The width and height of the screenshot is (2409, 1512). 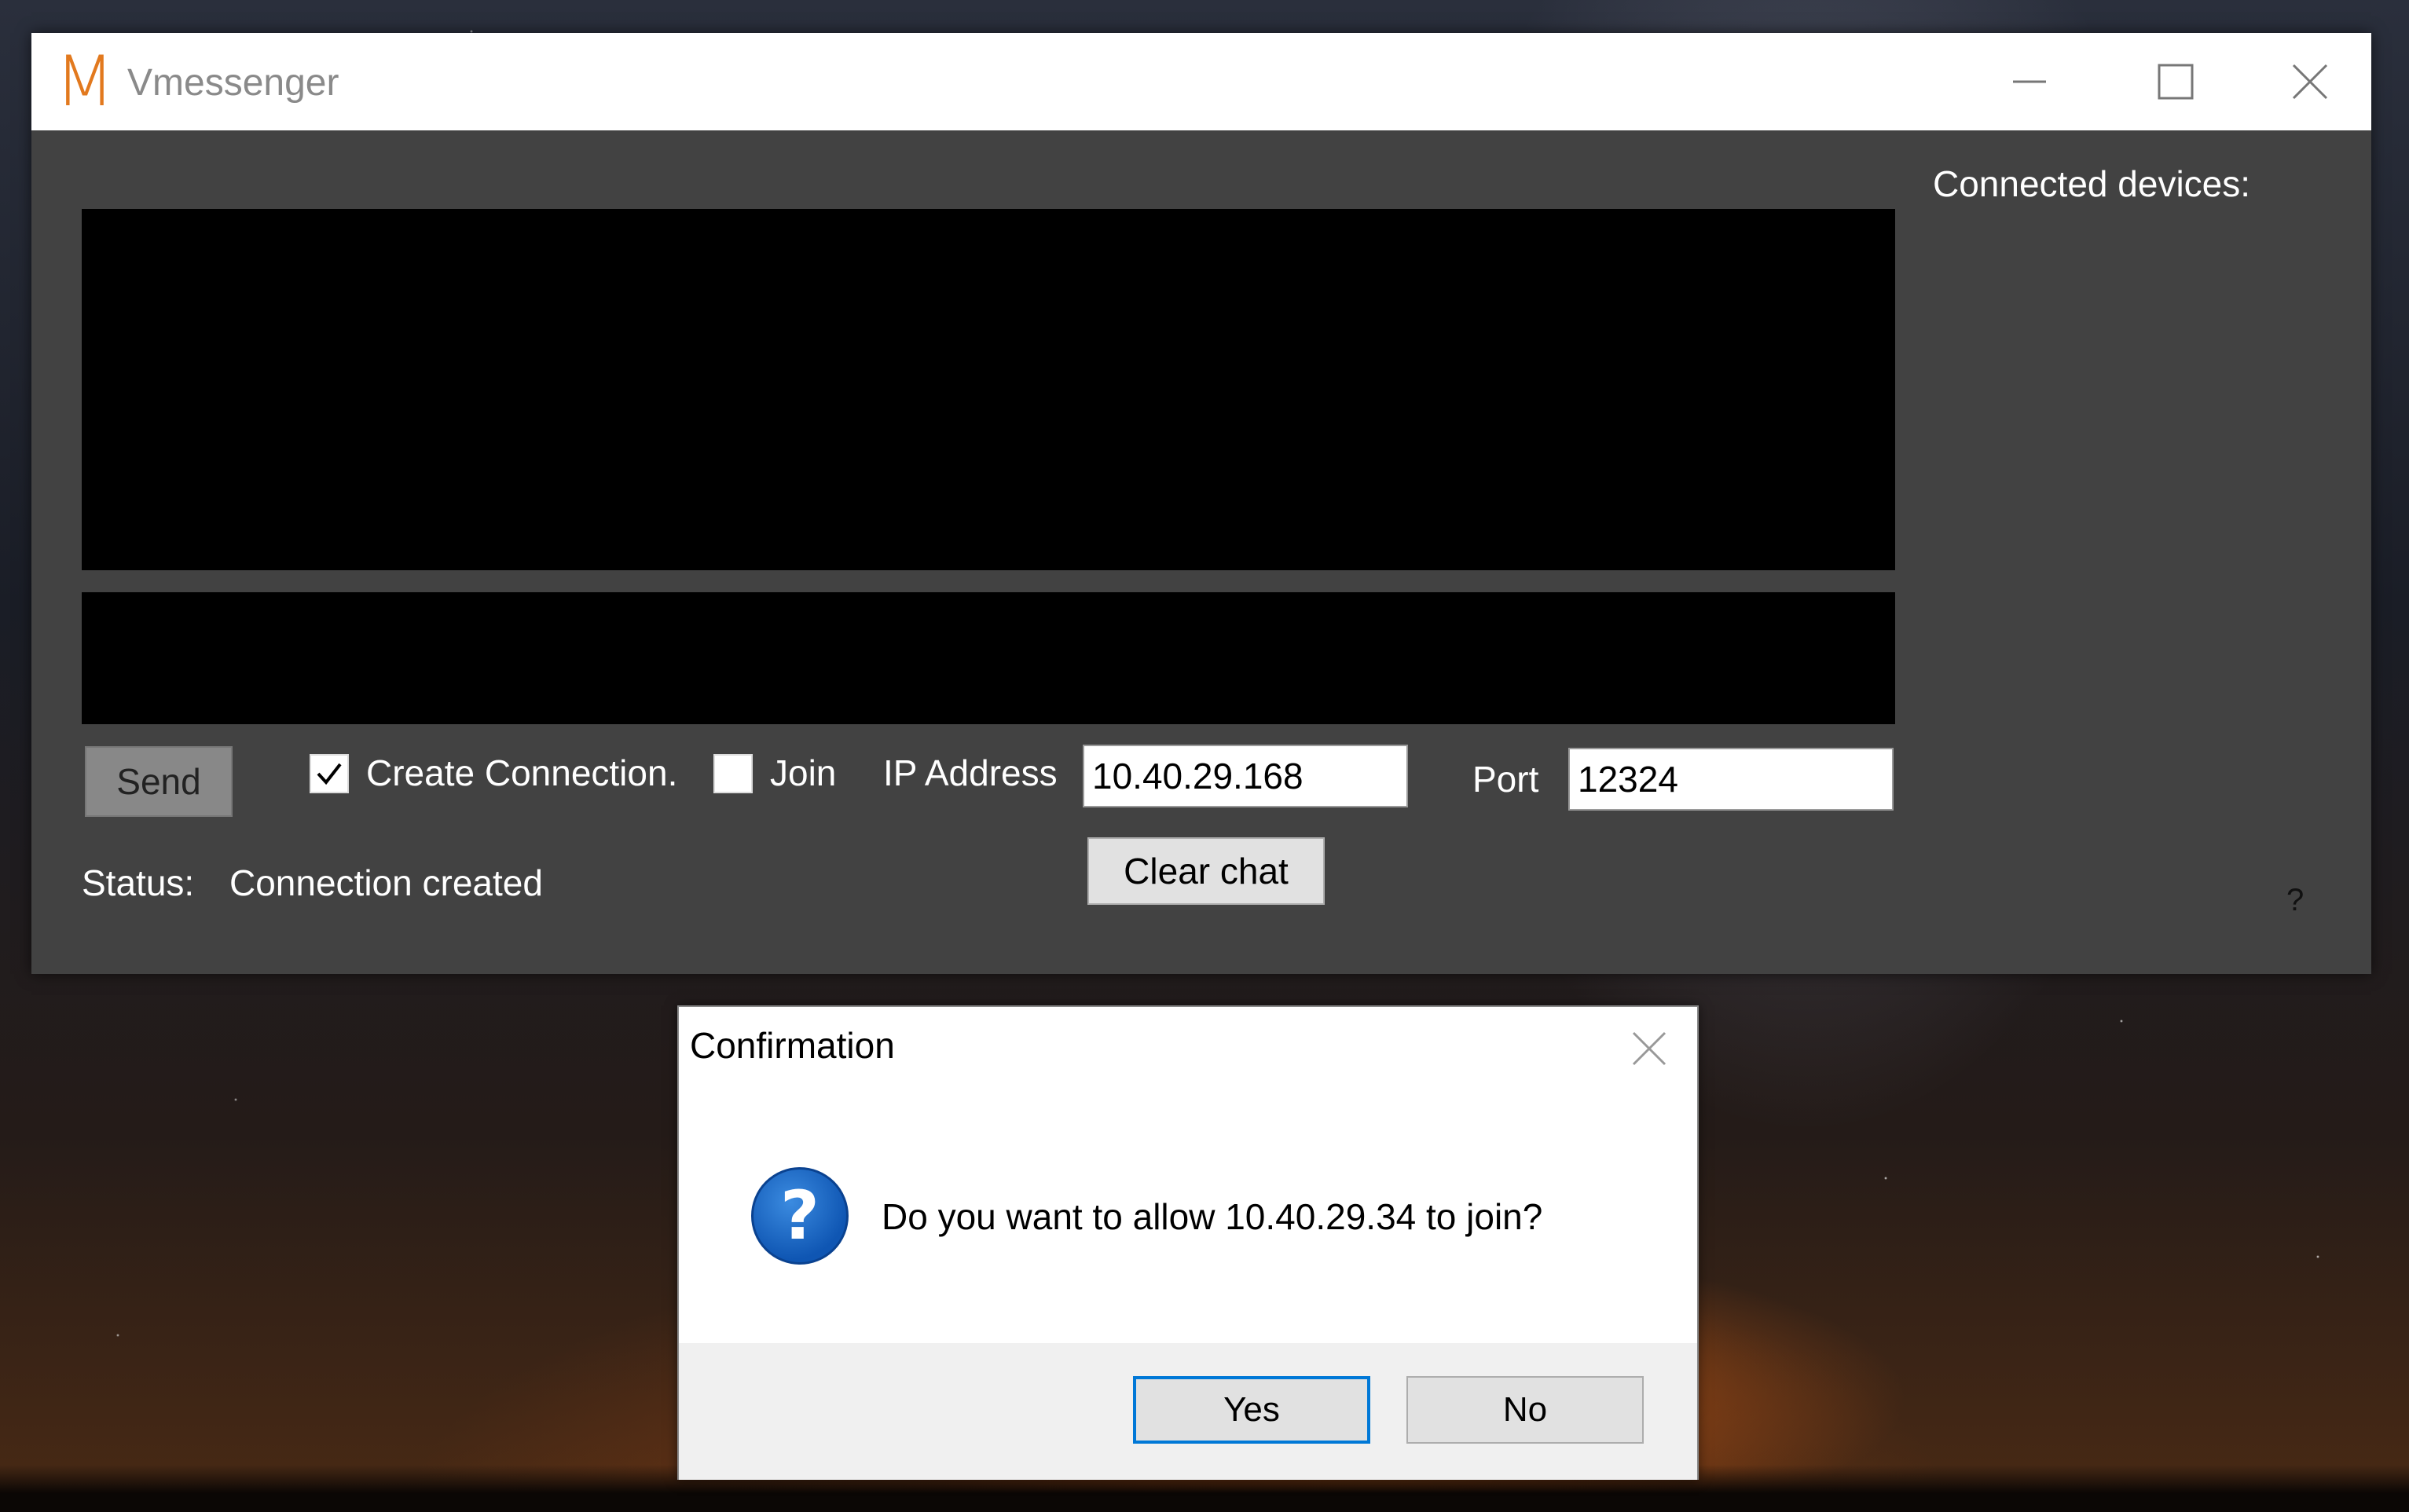 I want to click on maximize-button, so click(x=2176, y=81).